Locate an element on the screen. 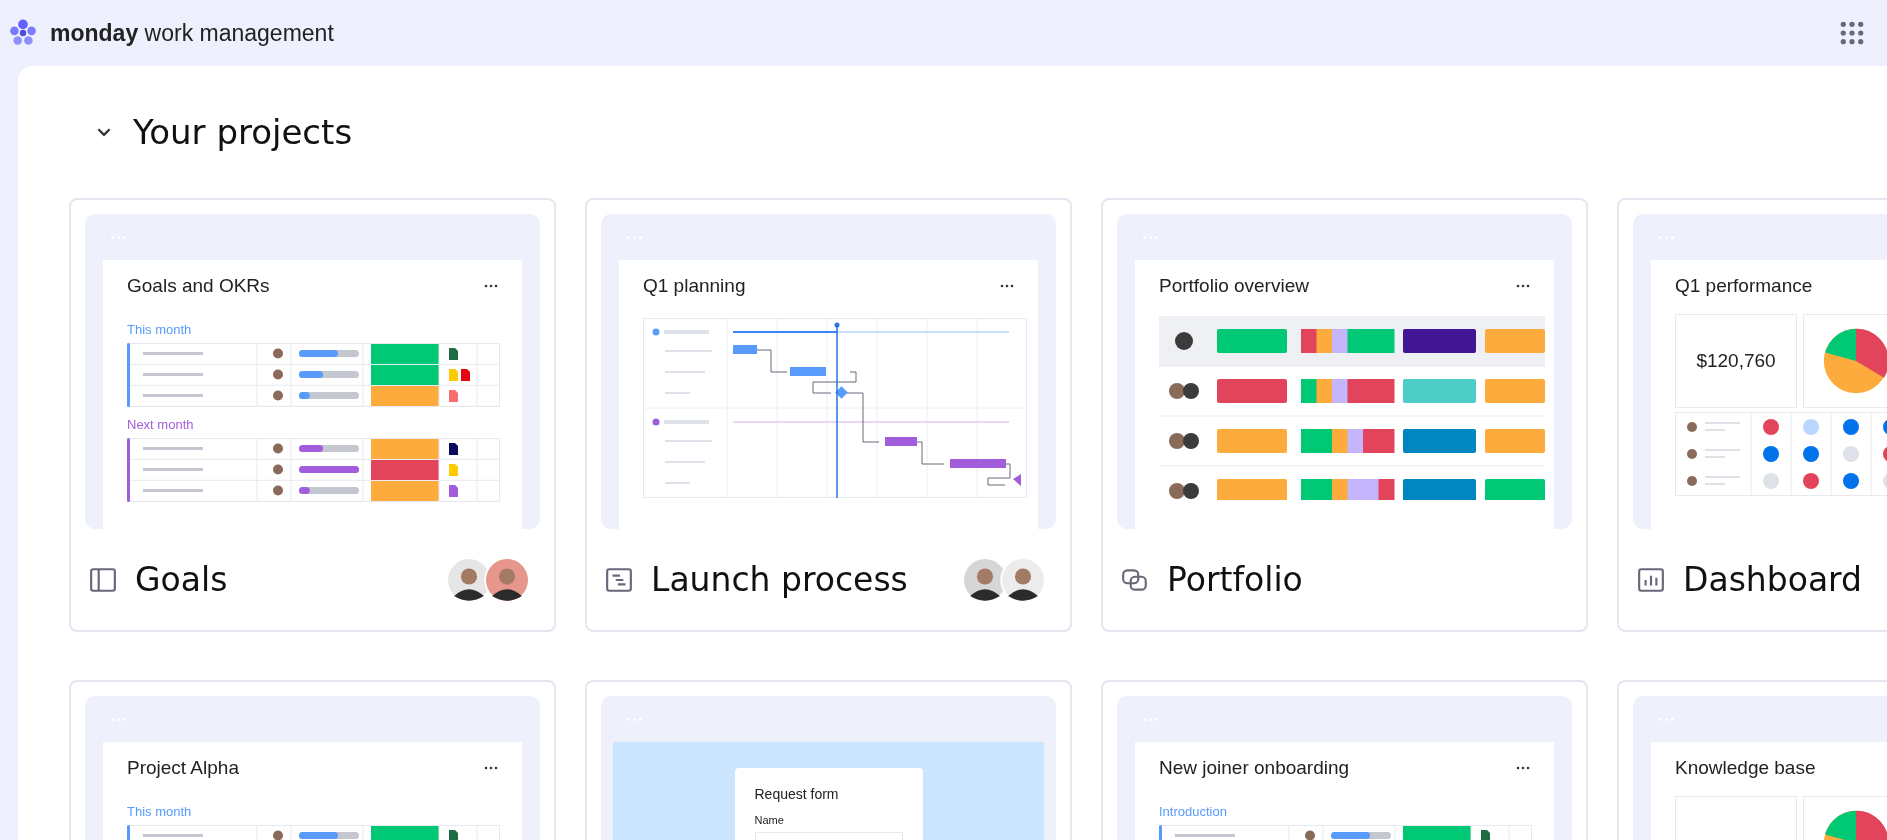  board-title: Q1 planning is located at coordinates (694, 286).